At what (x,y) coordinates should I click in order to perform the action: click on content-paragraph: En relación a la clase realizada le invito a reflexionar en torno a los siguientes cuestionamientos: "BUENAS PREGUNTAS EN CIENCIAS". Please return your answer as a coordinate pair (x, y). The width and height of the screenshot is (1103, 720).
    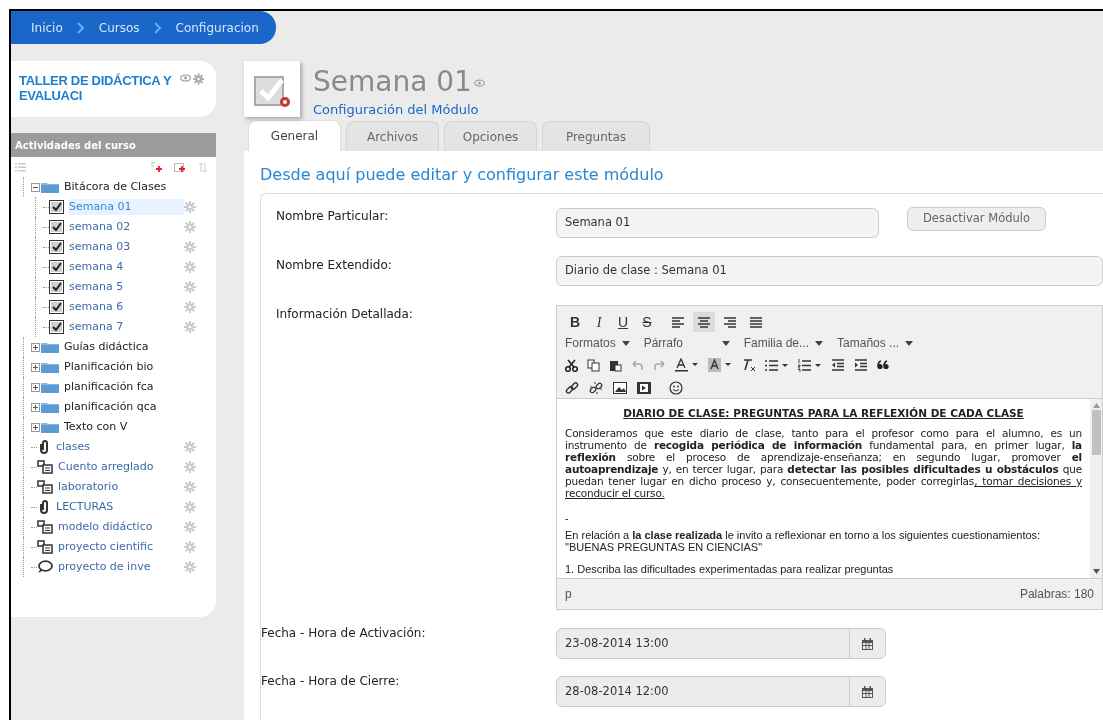
    Looking at the image, I should click on (803, 541).